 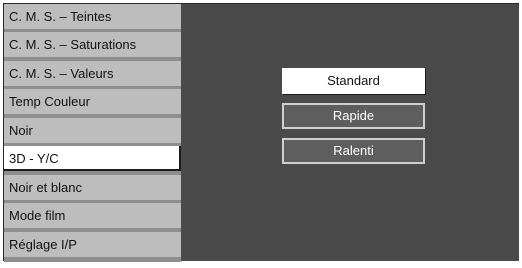 What do you see at coordinates (92, 244) in the screenshot?
I see `menu-item-reglage-ip: Réglage I/P` at bounding box center [92, 244].